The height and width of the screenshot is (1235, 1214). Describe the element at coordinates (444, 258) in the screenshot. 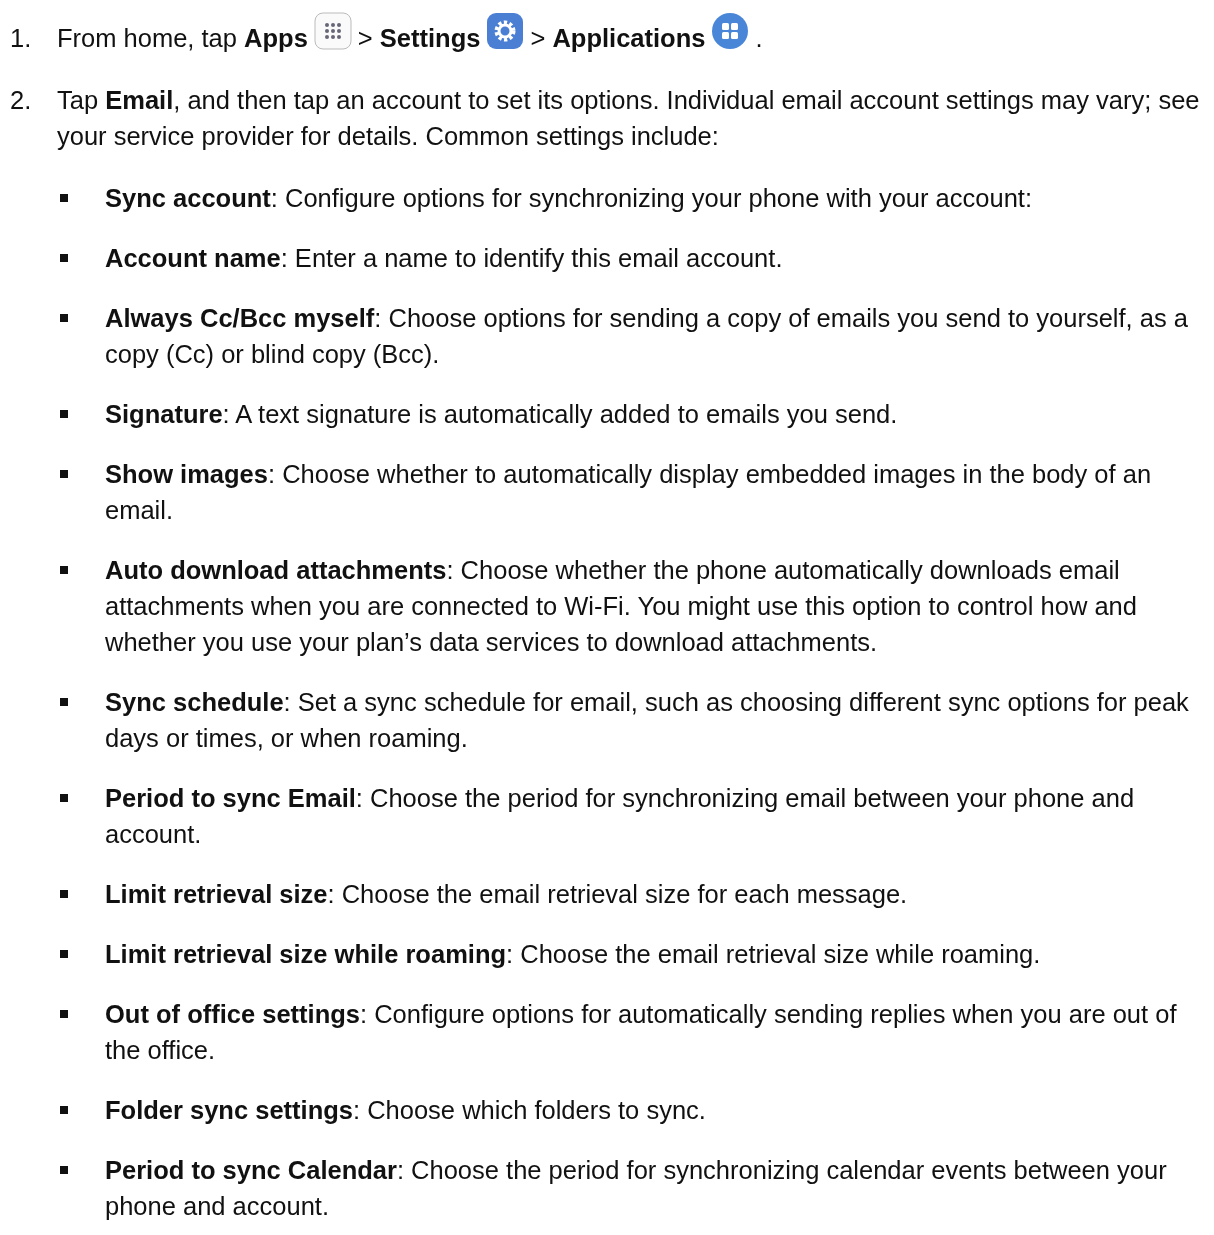

I see `bullet-text: Account name: Enter a name to identify this email account.` at that location.